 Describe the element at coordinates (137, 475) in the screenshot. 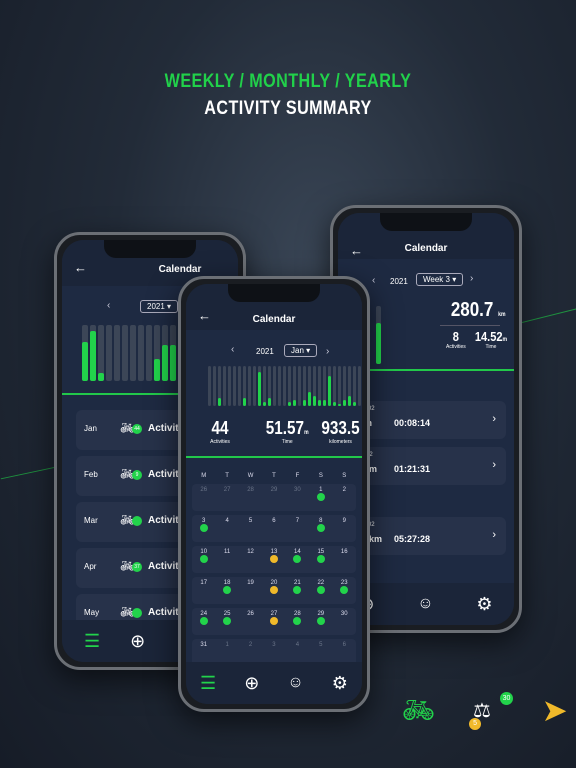

I see `count-badge: 9` at that location.